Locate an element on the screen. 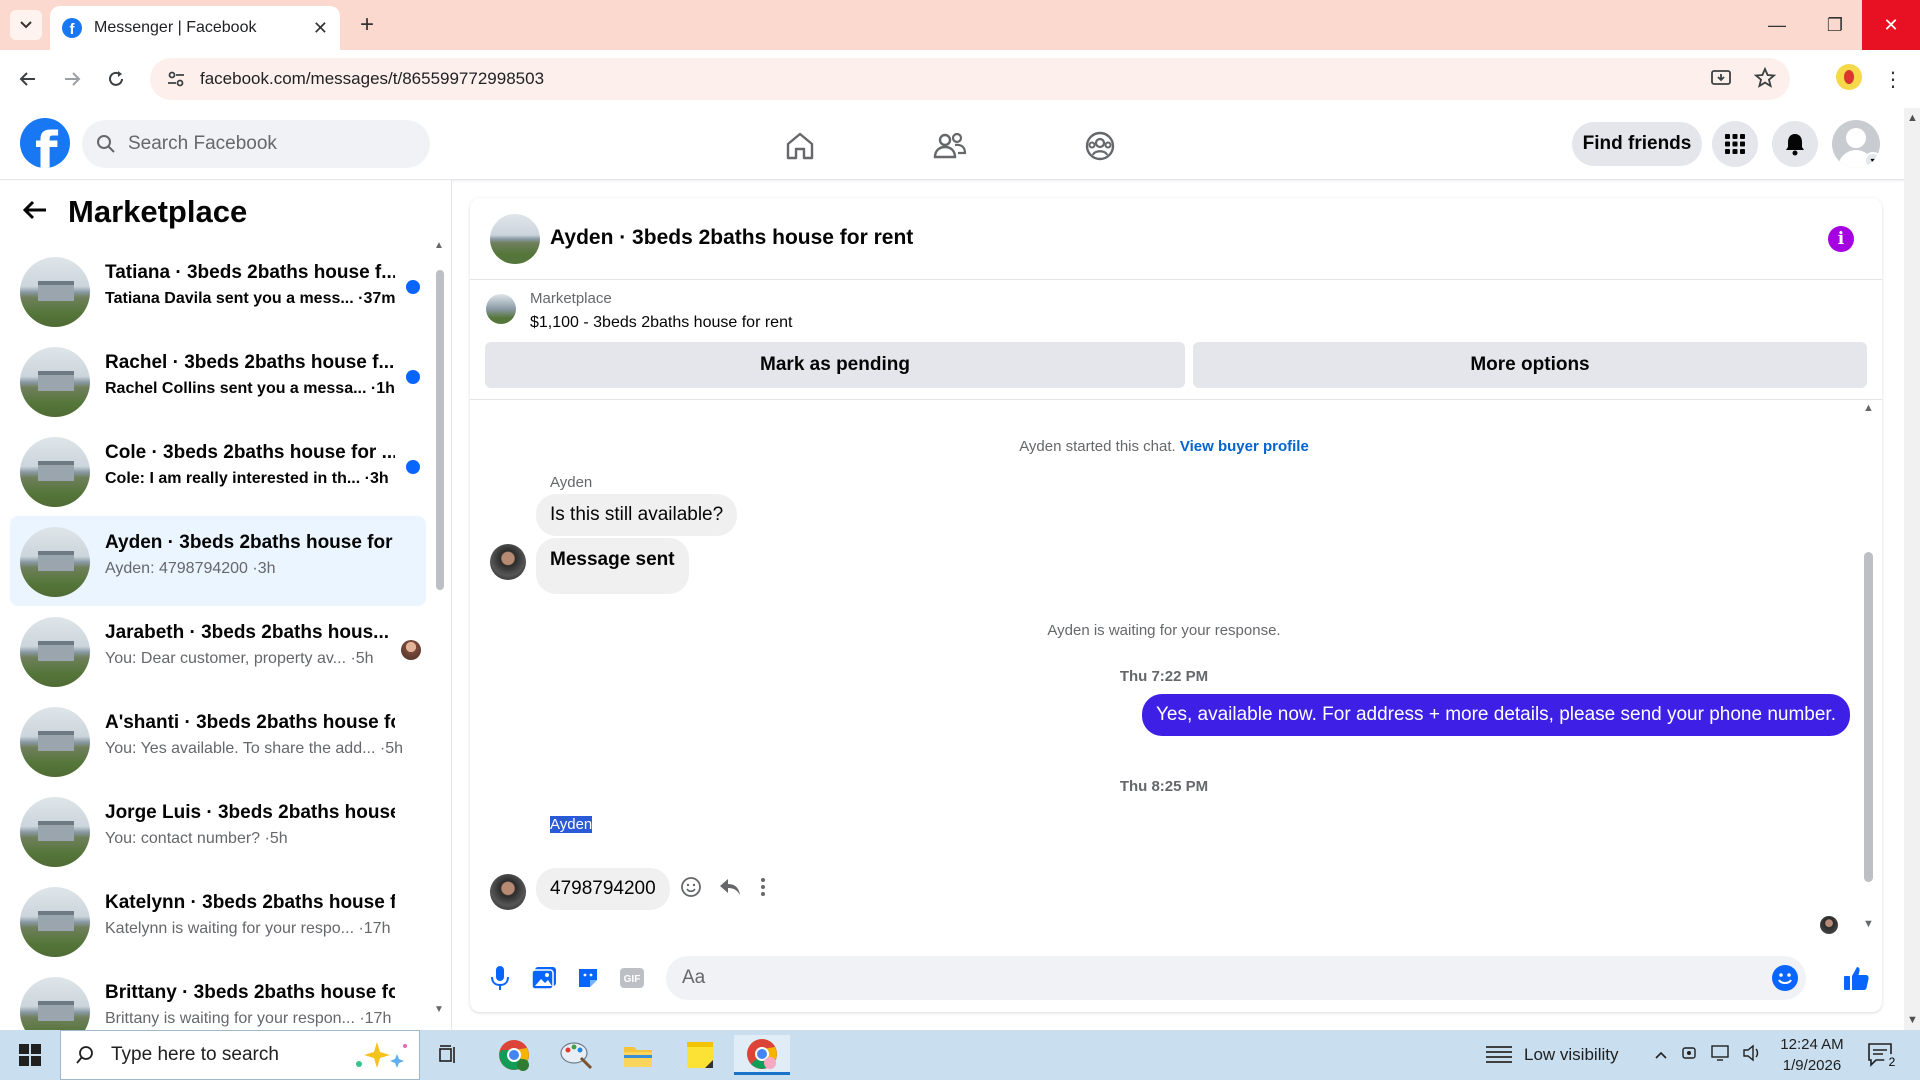 This screenshot has height=1080, width=1920. gif-icon: GIF is located at coordinates (632, 978).